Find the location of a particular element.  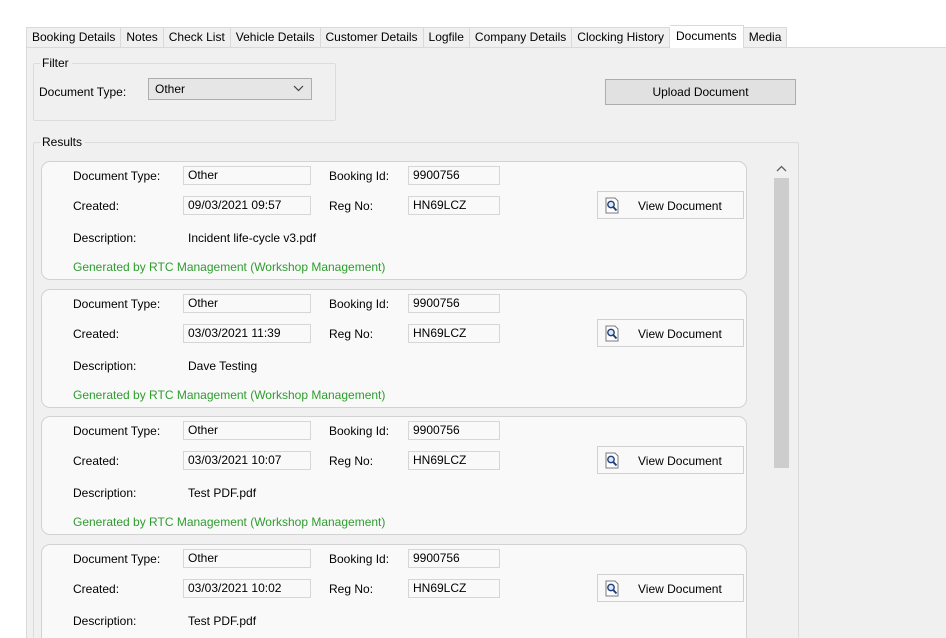

tab-check-list: Check List is located at coordinates (197, 37).